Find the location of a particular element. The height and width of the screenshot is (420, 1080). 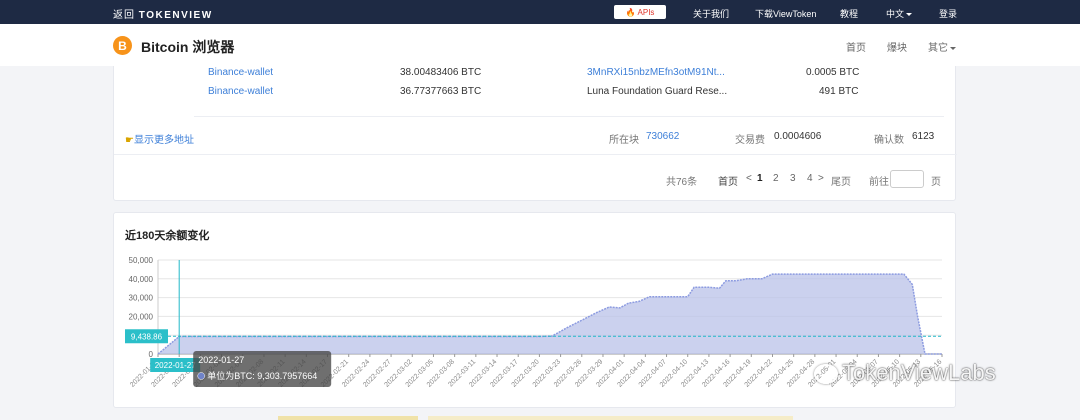

total-count: 共76条 is located at coordinates (682, 182).